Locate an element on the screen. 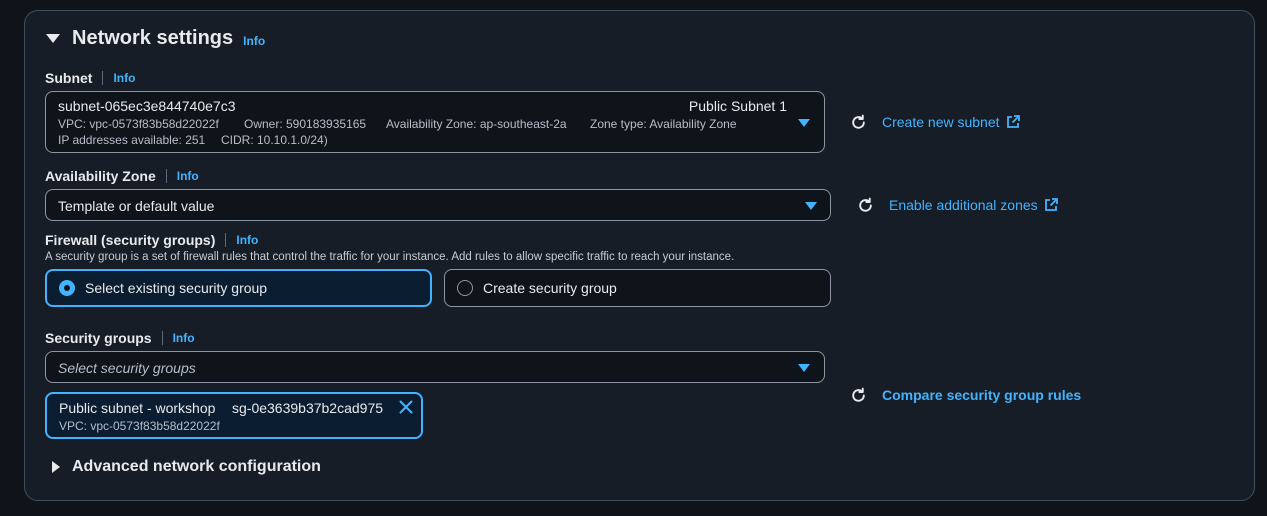  az-label: Availability Zone is located at coordinates (100, 176).